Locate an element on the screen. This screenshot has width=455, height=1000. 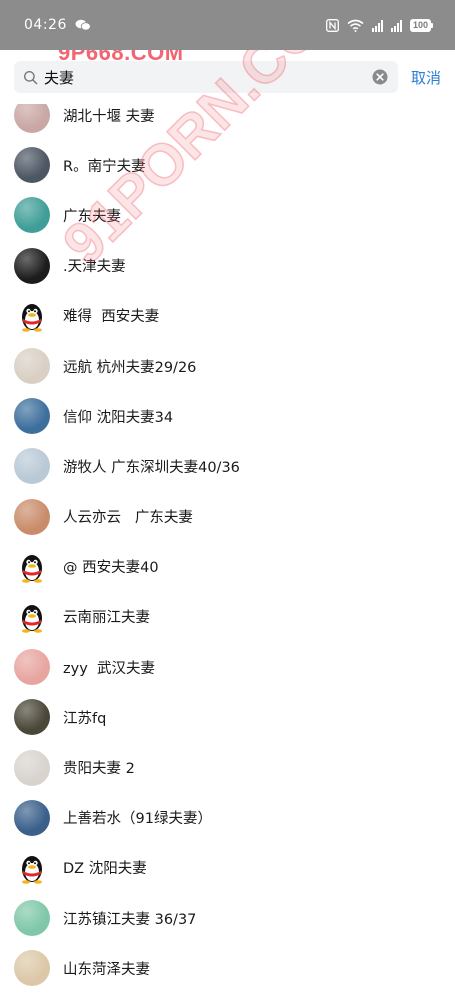
result-name: @ 西安夫妻40 is located at coordinates (111, 568).